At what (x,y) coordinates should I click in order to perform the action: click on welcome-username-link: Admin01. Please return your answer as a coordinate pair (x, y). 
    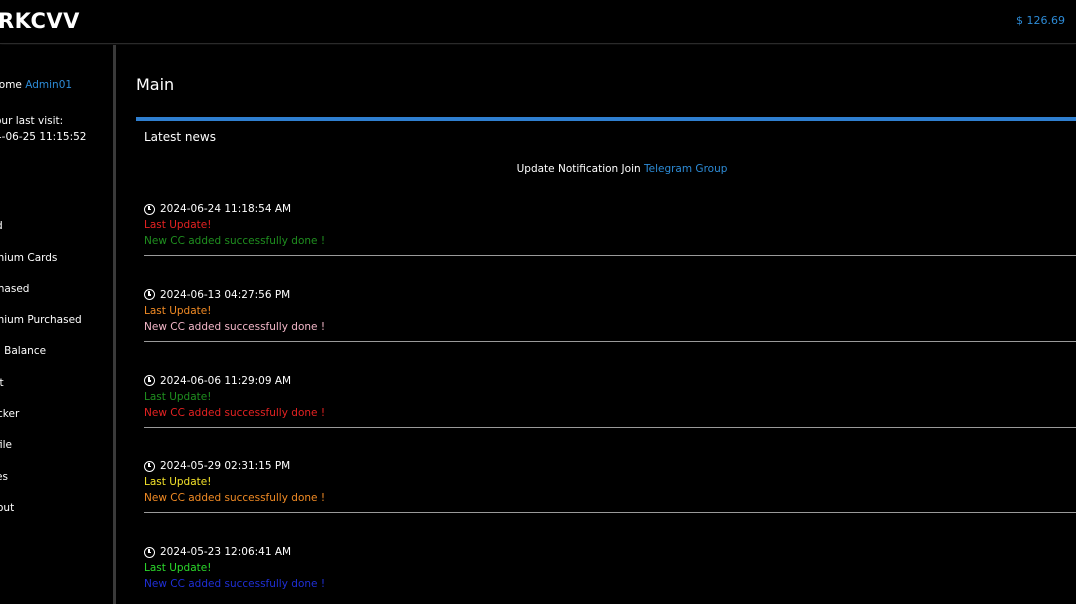
    Looking at the image, I should click on (48, 85).